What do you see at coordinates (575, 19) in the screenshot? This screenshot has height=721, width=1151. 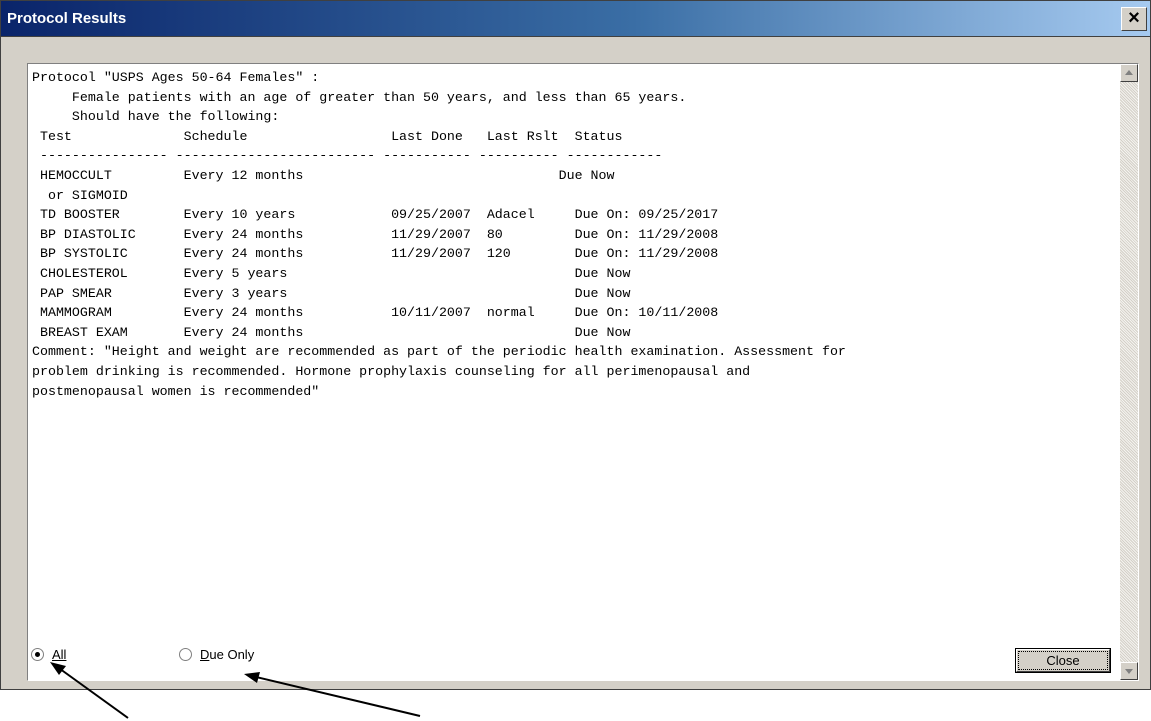 I see `title-bar: Protocol Results ×` at bounding box center [575, 19].